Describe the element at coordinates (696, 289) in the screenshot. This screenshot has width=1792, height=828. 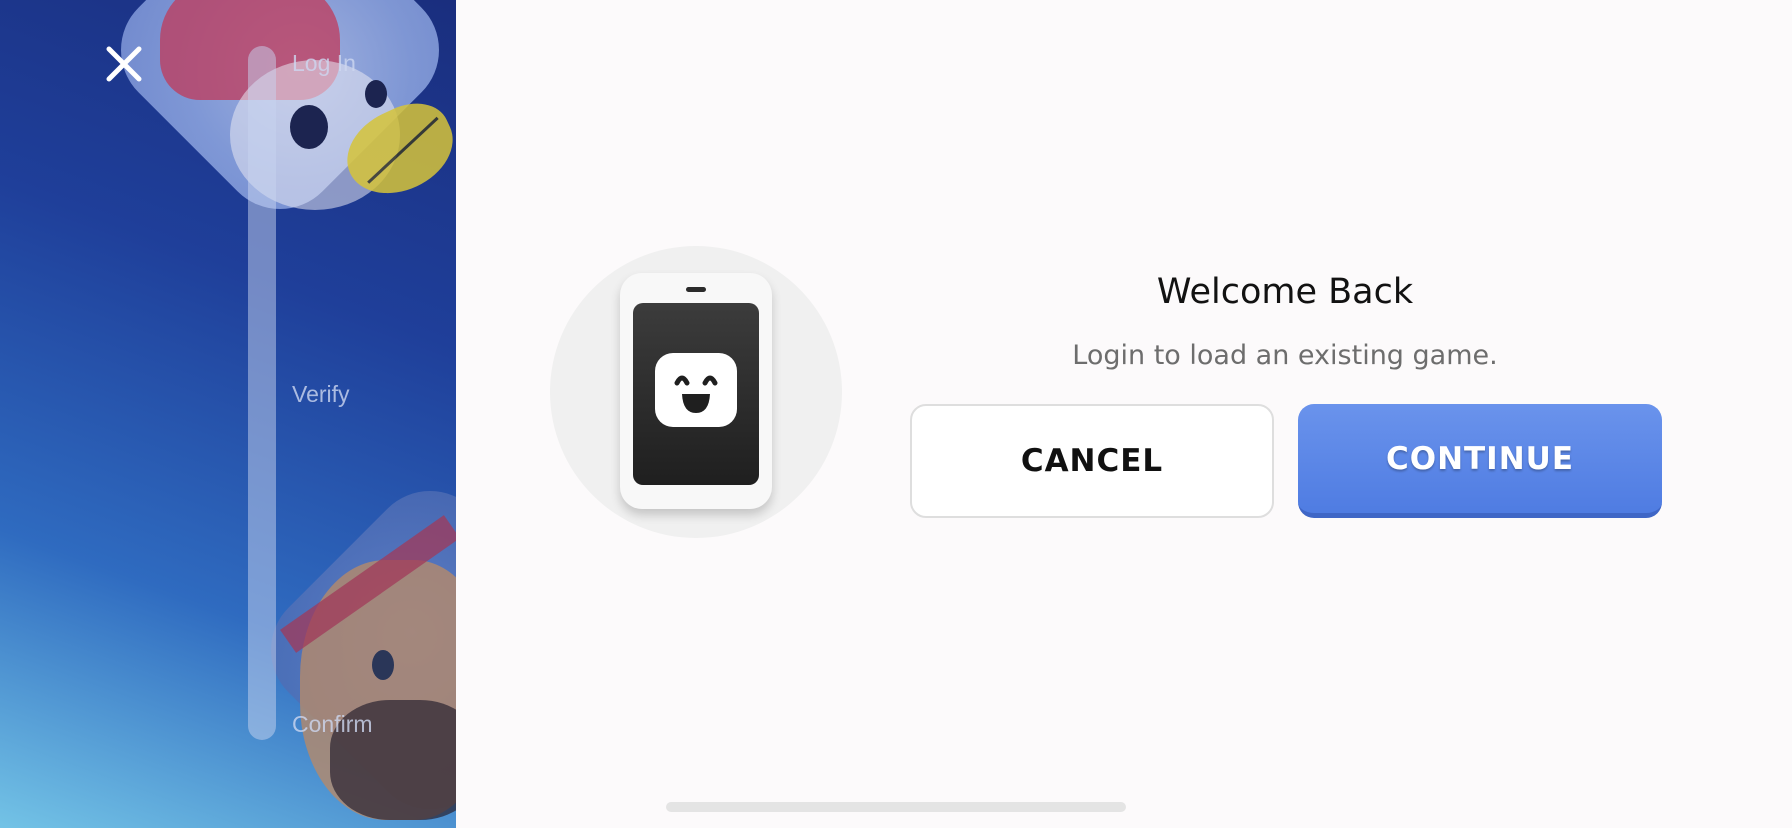
I see `phone-speaker` at that location.